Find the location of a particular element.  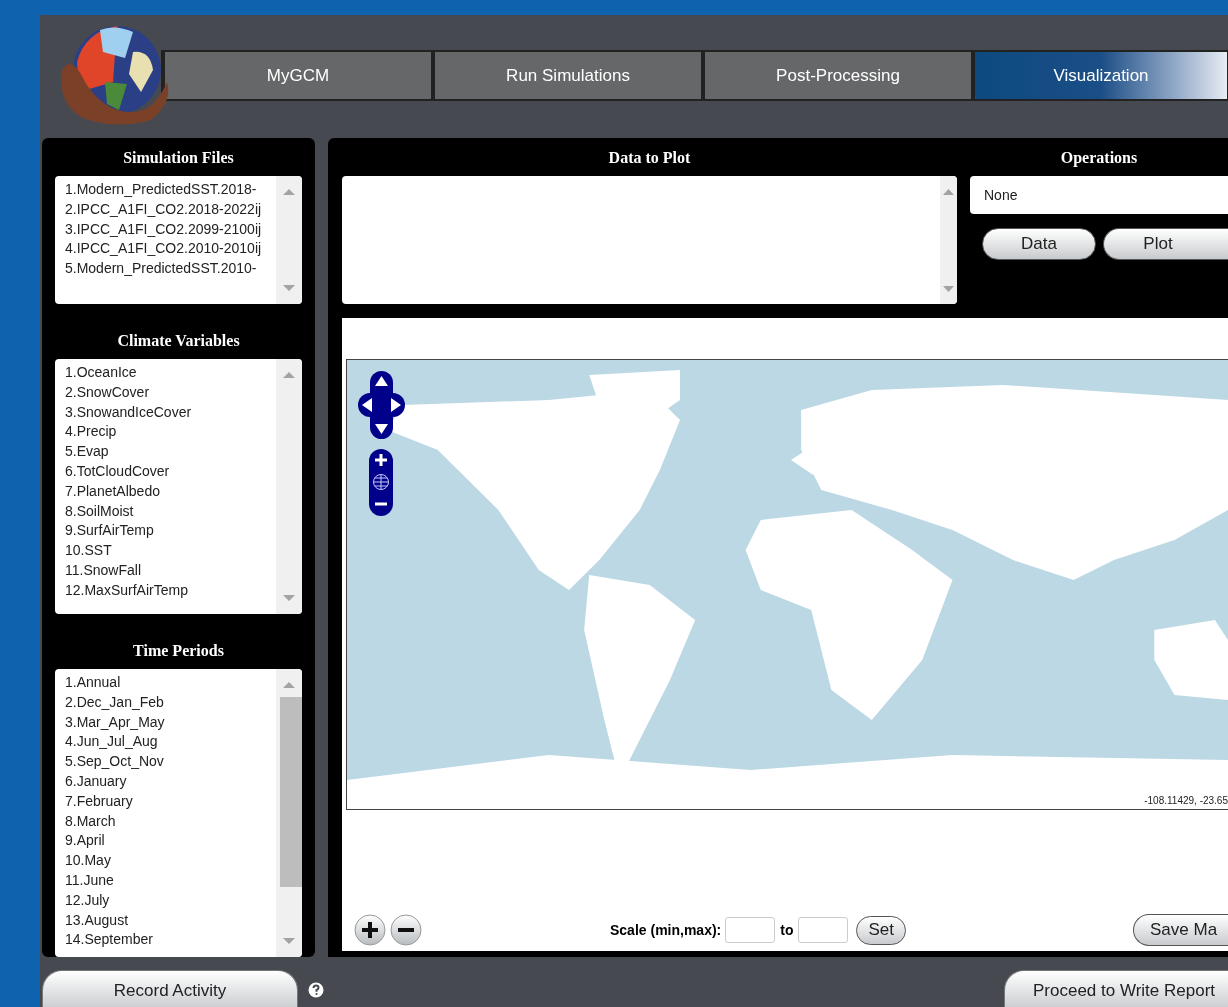

data-button: Data is located at coordinates (1039, 244).